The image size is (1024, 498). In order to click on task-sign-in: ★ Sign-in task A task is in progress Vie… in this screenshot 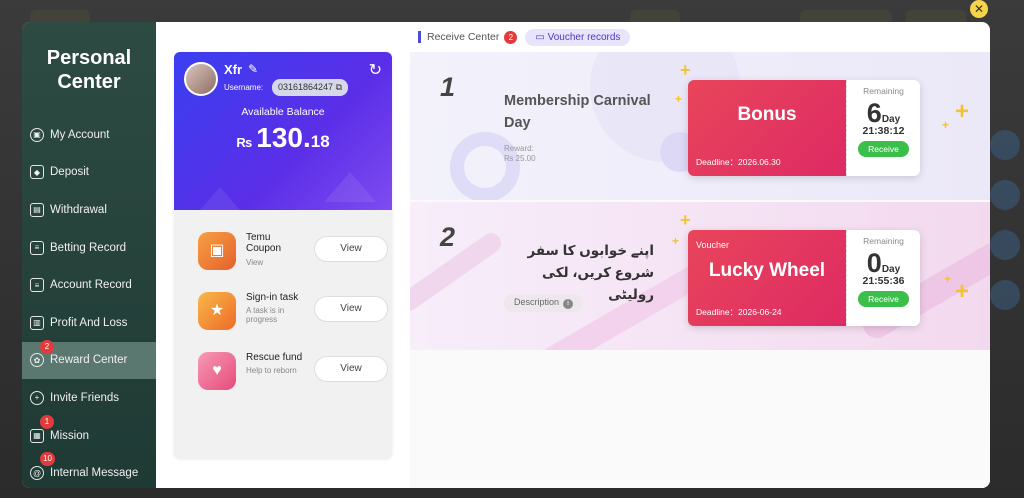, I will do `click(292, 314)`.